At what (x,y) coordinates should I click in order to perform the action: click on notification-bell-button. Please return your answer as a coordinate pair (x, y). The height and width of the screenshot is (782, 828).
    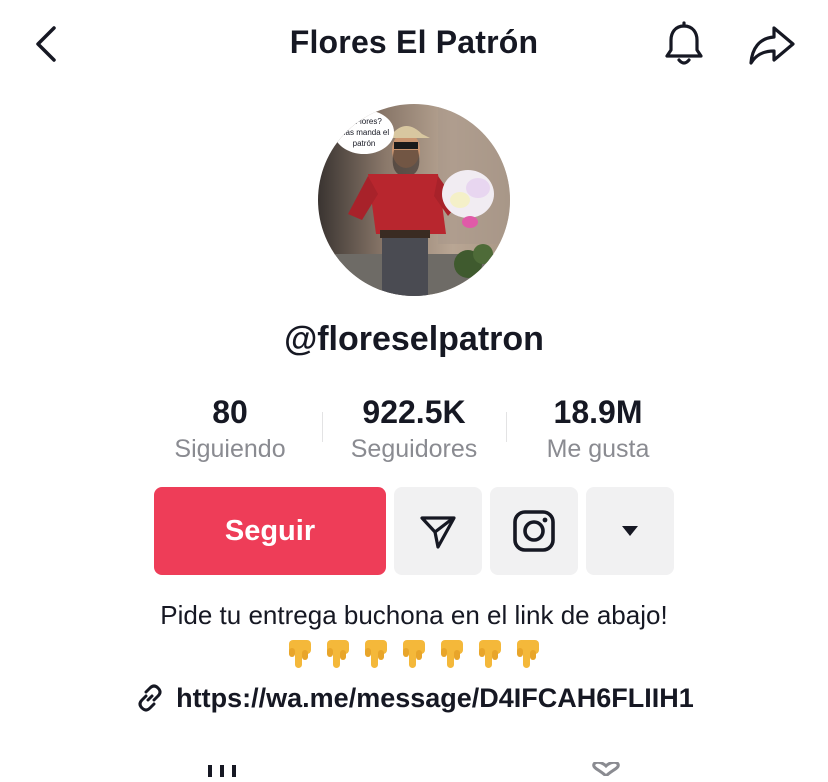
    Looking at the image, I should click on (684, 44).